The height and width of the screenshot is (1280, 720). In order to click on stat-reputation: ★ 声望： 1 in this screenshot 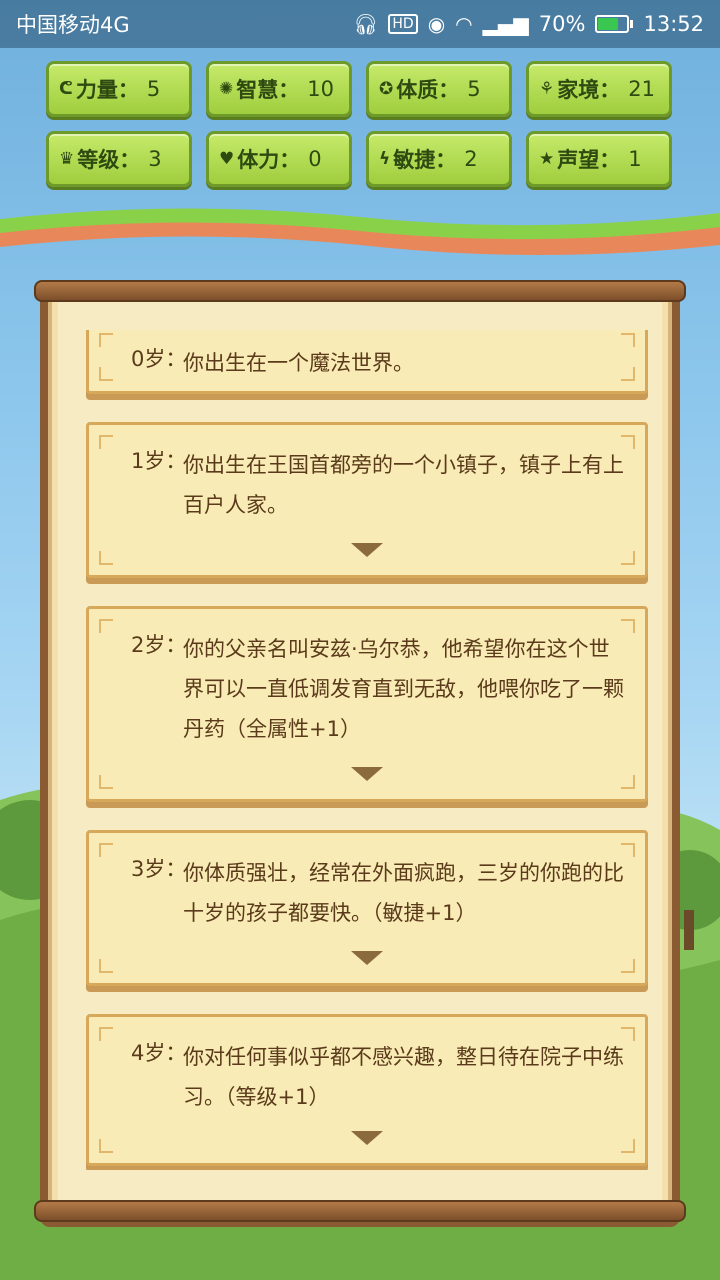, I will do `click(599, 159)`.